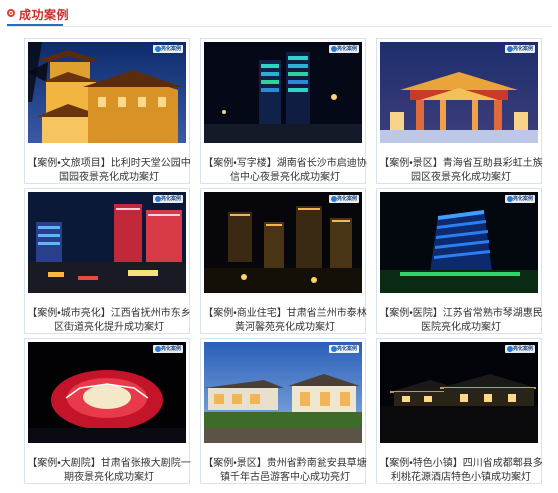 The width and height of the screenshot is (558, 493). I want to click on office-tower-night-image, so click(283, 92).